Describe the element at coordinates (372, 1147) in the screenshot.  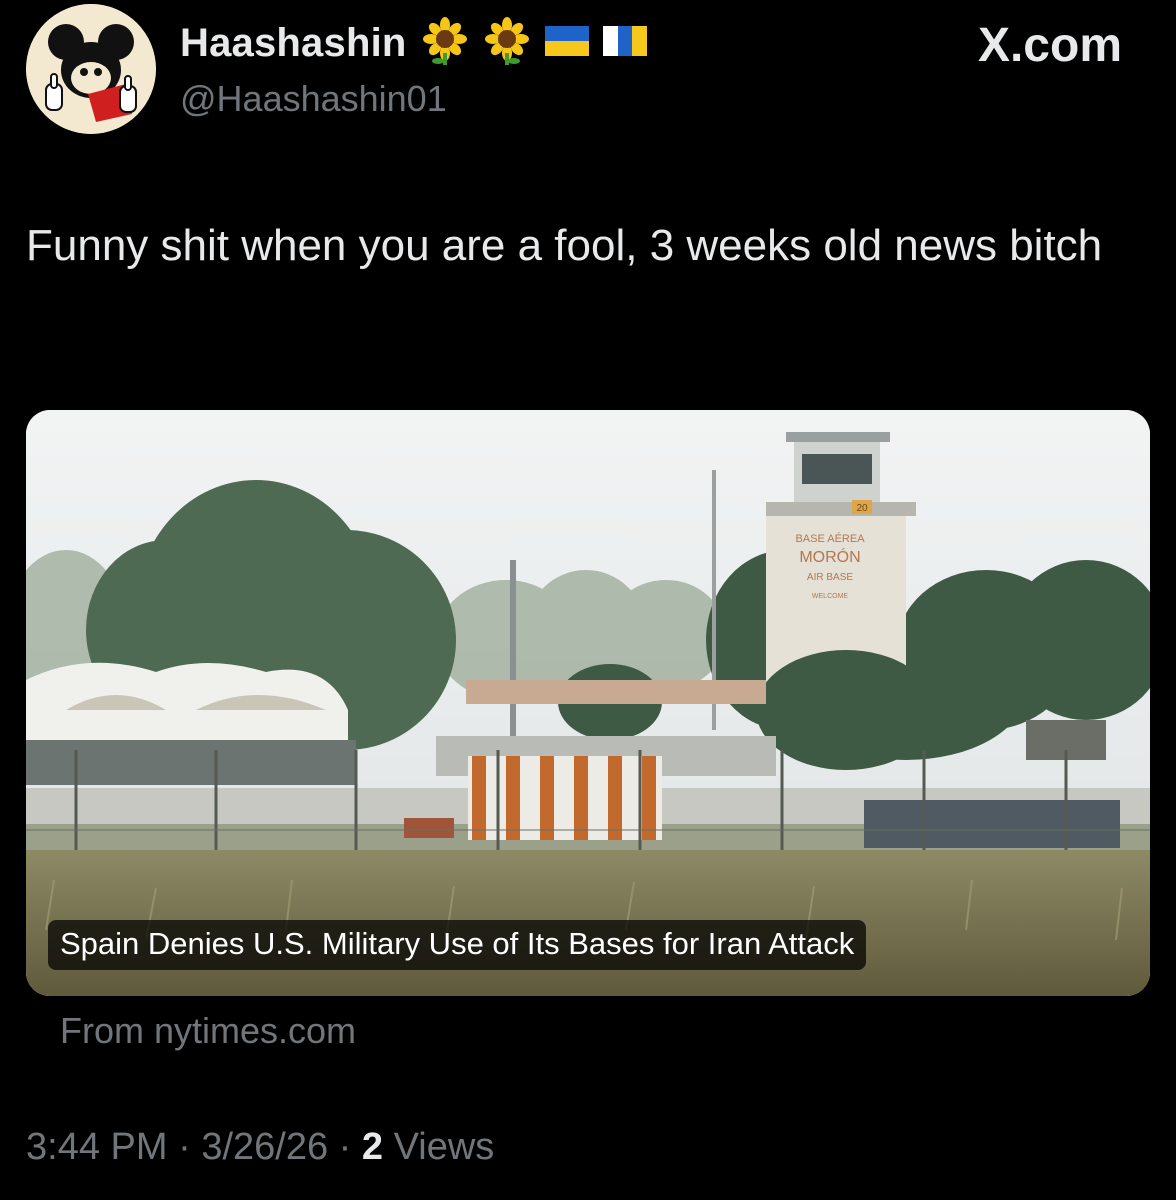
I see `views-count: 2` at that location.